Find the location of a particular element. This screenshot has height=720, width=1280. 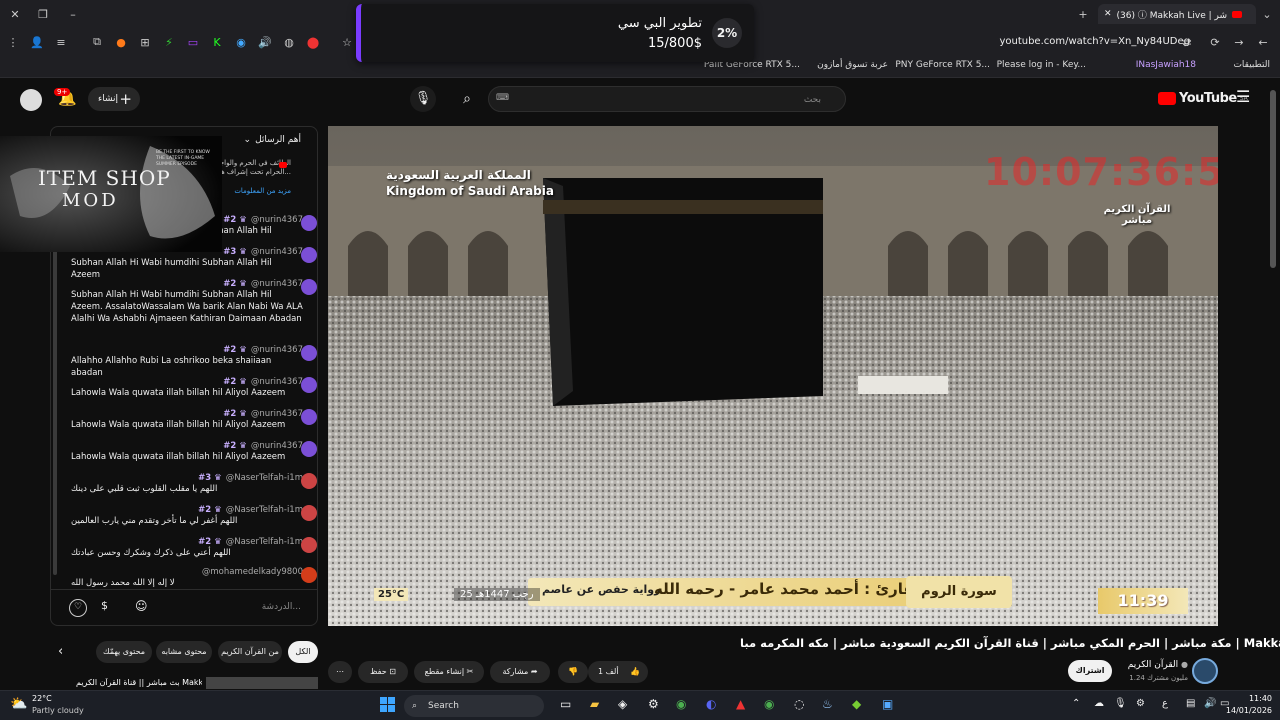

chrome-icon: ◉ is located at coordinates (681, 704).